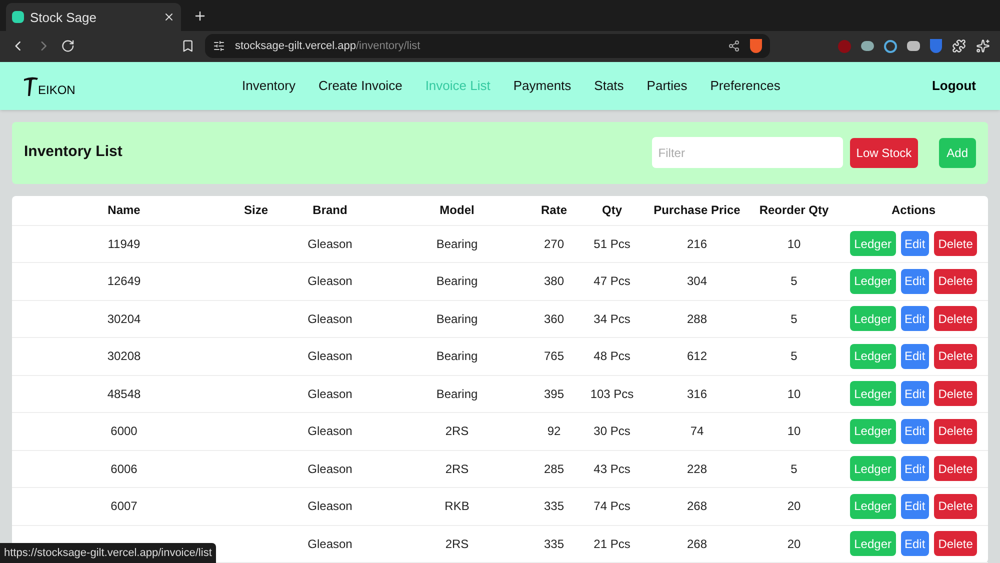 The image size is (1000, 563). What do you see at coordinates (697, 210) in the screenshot?
I see `column-header: Purchase Price` at bounding box center [697, 210].